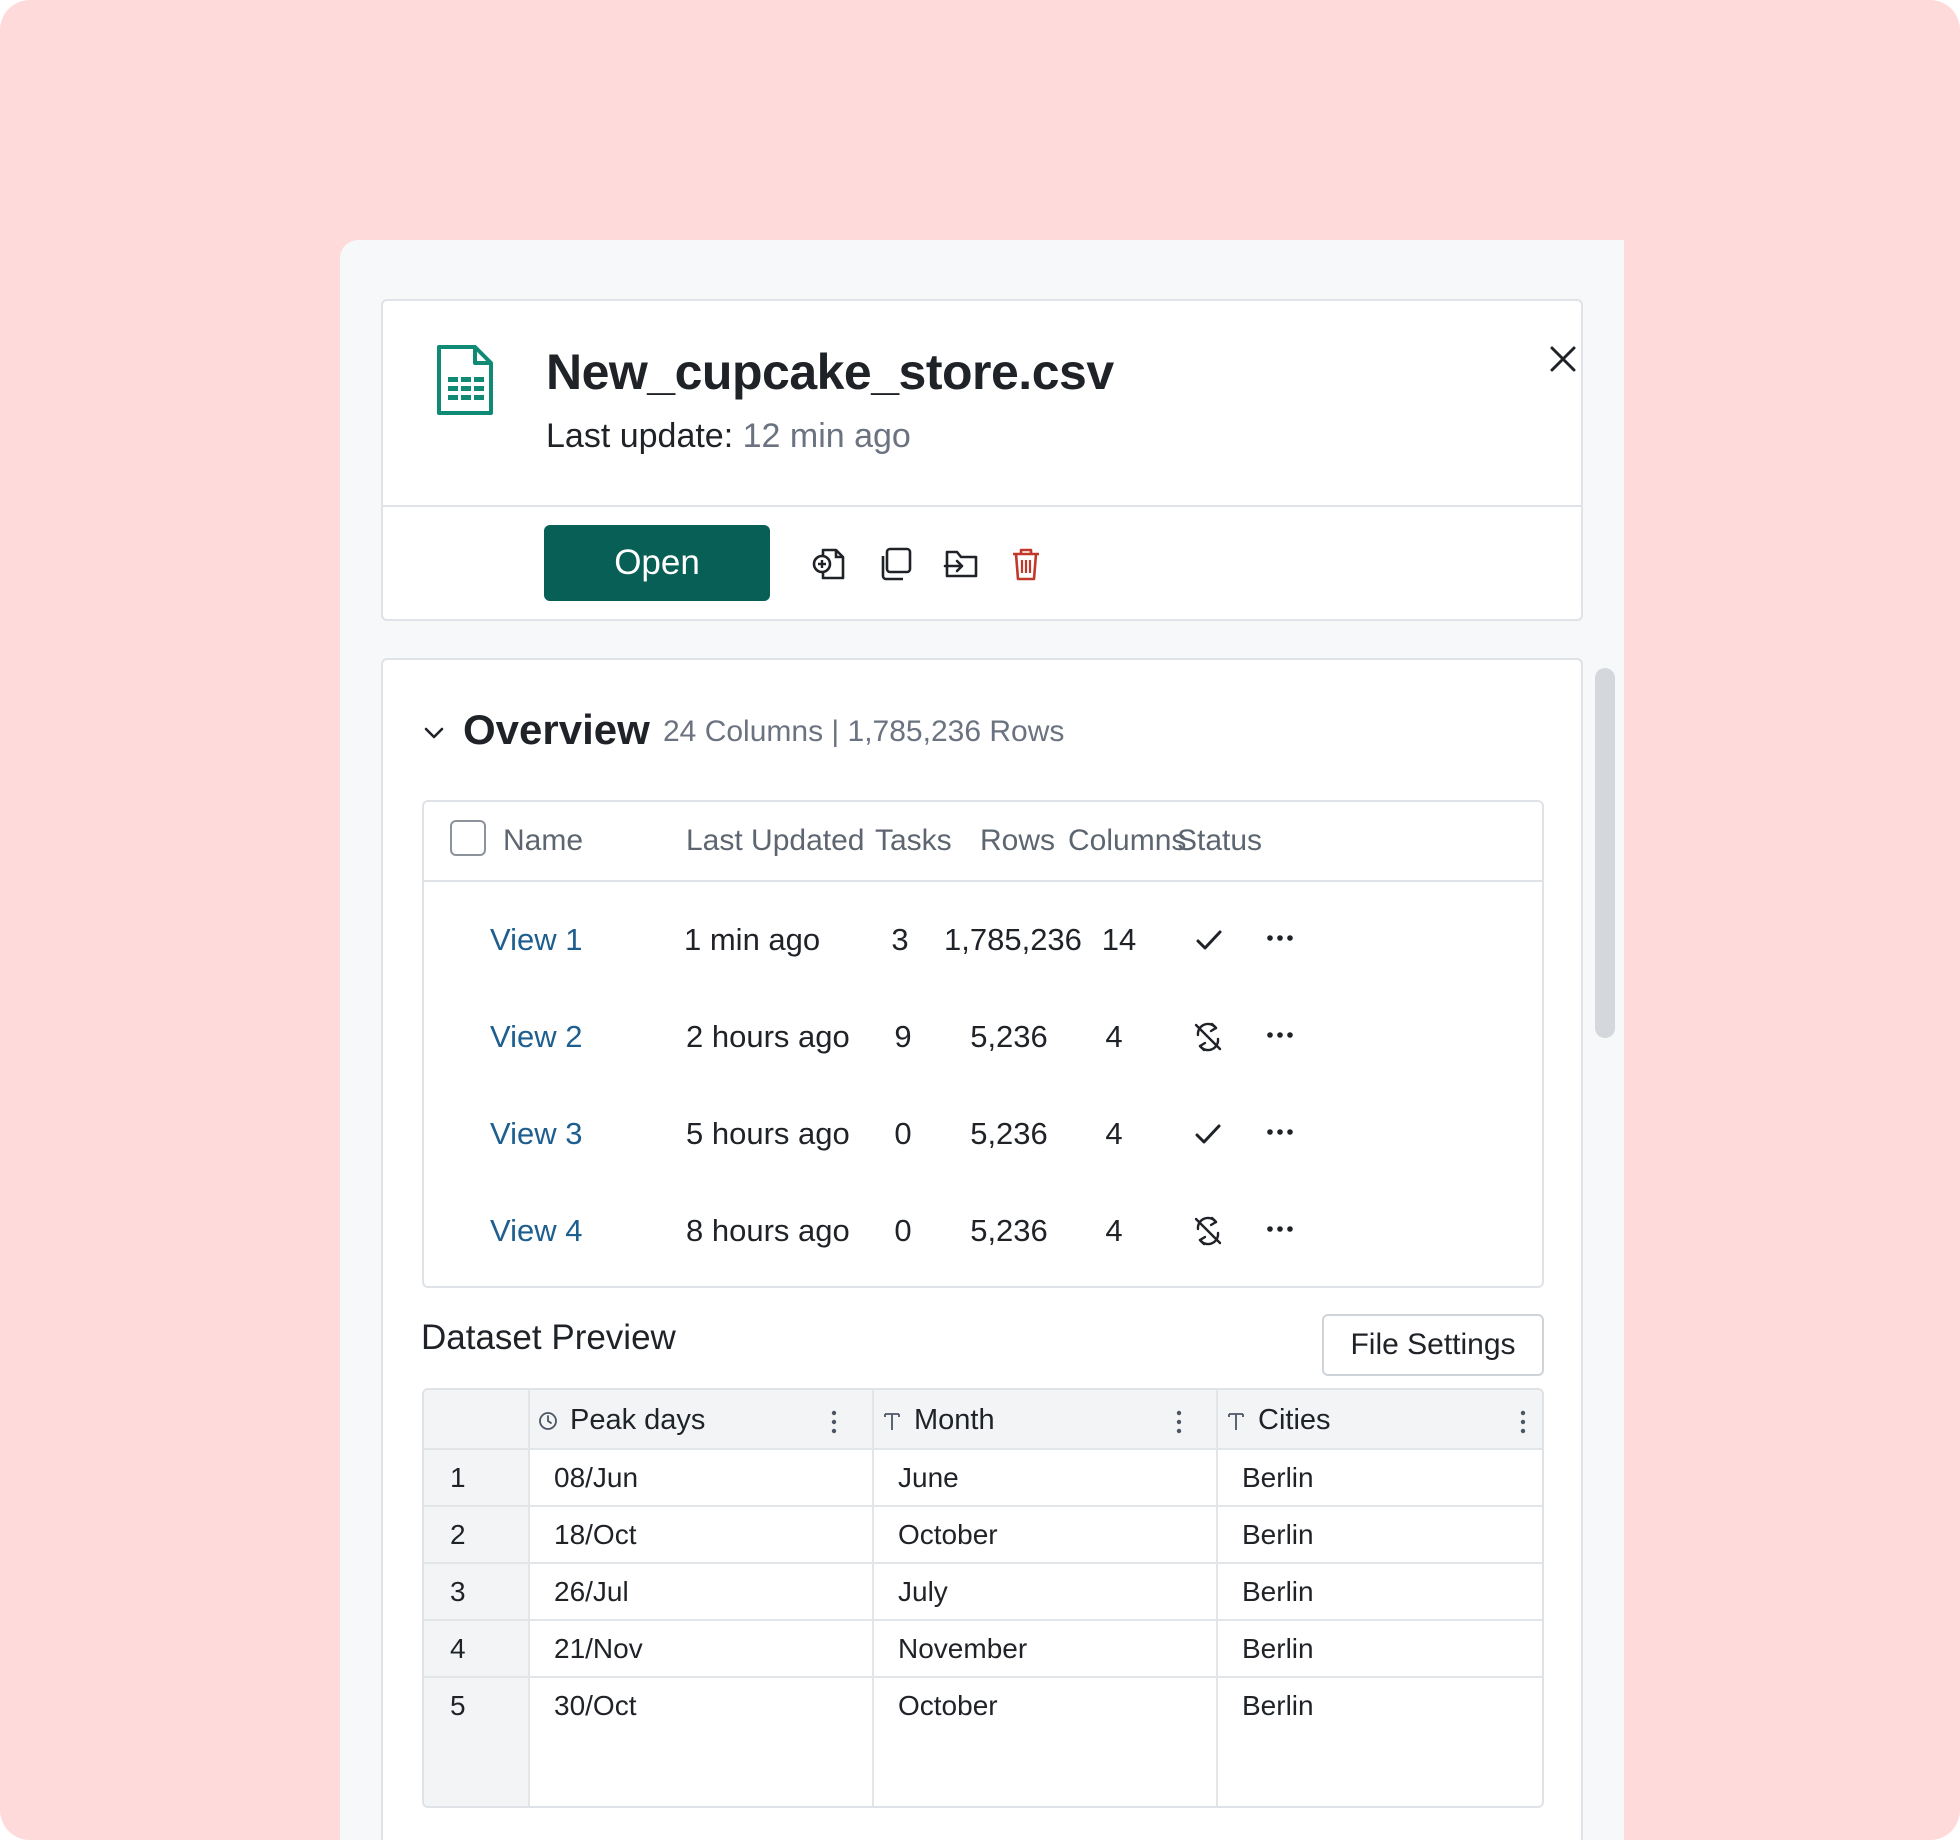 Image resolution: width=1960 pixels, height=1840 pixels. Describe the element at coordinates (1605, 853) in the screenshot. I see `scrollbar-thumb` at that location.